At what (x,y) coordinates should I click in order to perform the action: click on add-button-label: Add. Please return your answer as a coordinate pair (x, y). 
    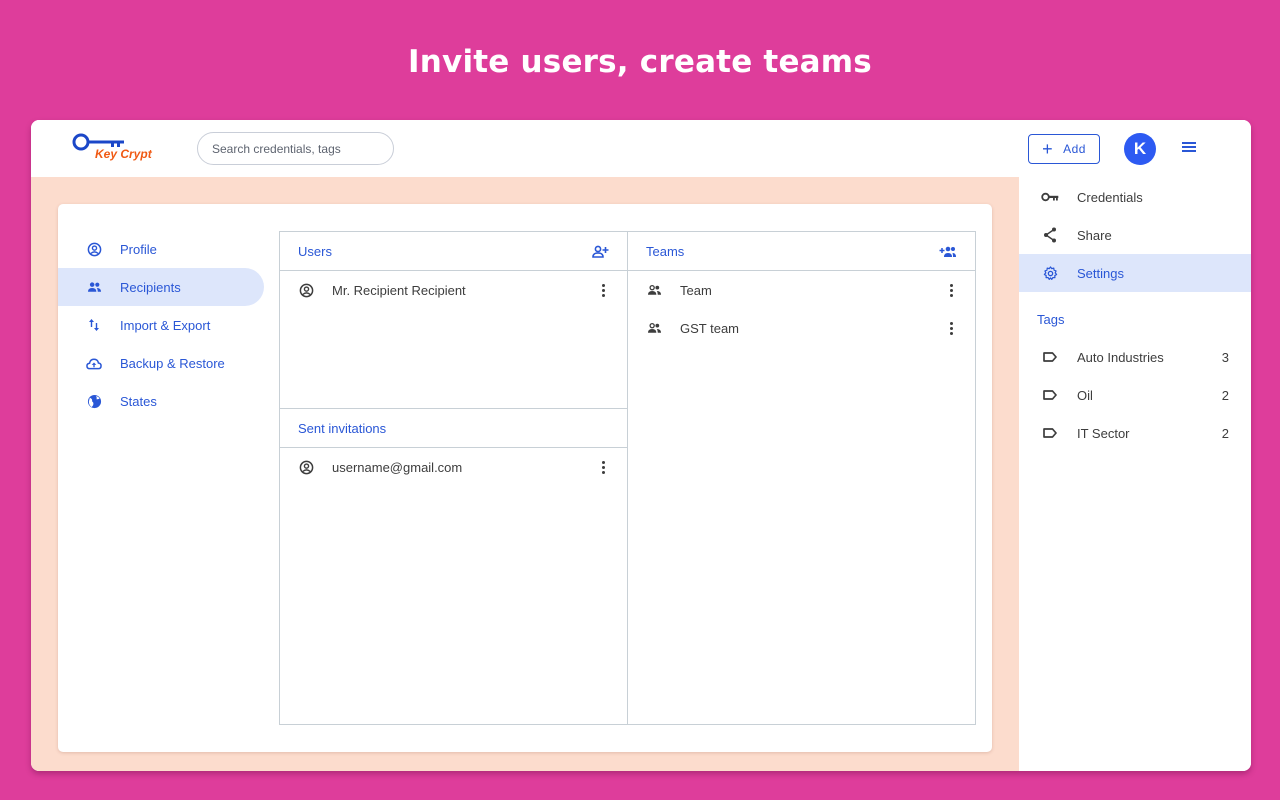
    Looking at the image, I should click on (1074, 149).